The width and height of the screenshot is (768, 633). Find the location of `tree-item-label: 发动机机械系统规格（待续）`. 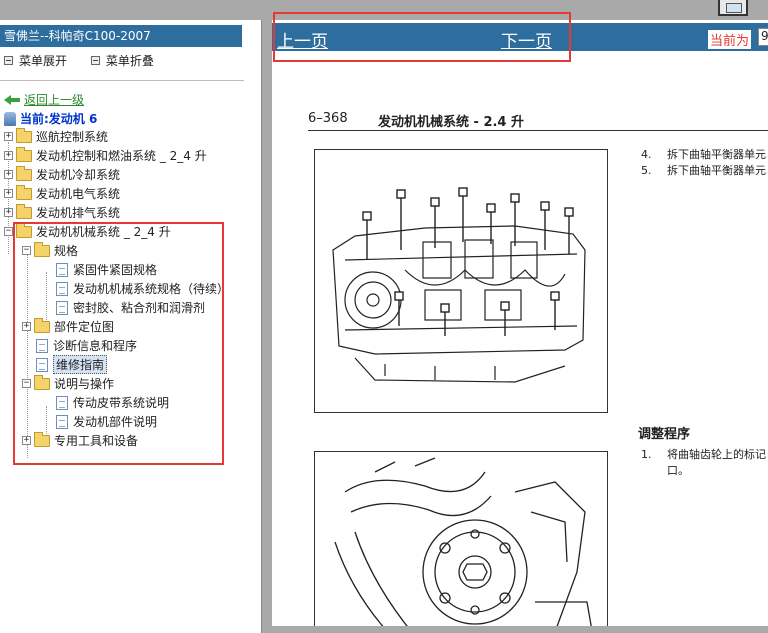

tree-item-label: 发动机机械系统规格（待续） is located at coordinates (151, 289).